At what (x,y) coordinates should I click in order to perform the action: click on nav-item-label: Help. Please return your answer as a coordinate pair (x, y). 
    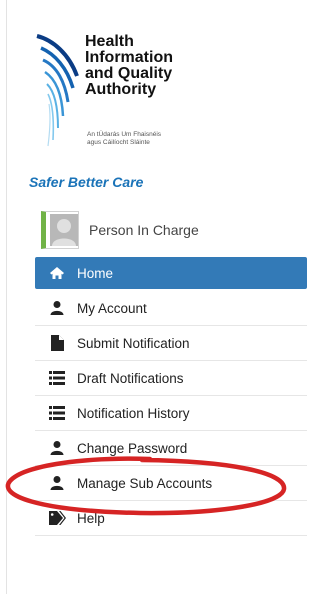
    Looking at the image, I should click on (91, 518).